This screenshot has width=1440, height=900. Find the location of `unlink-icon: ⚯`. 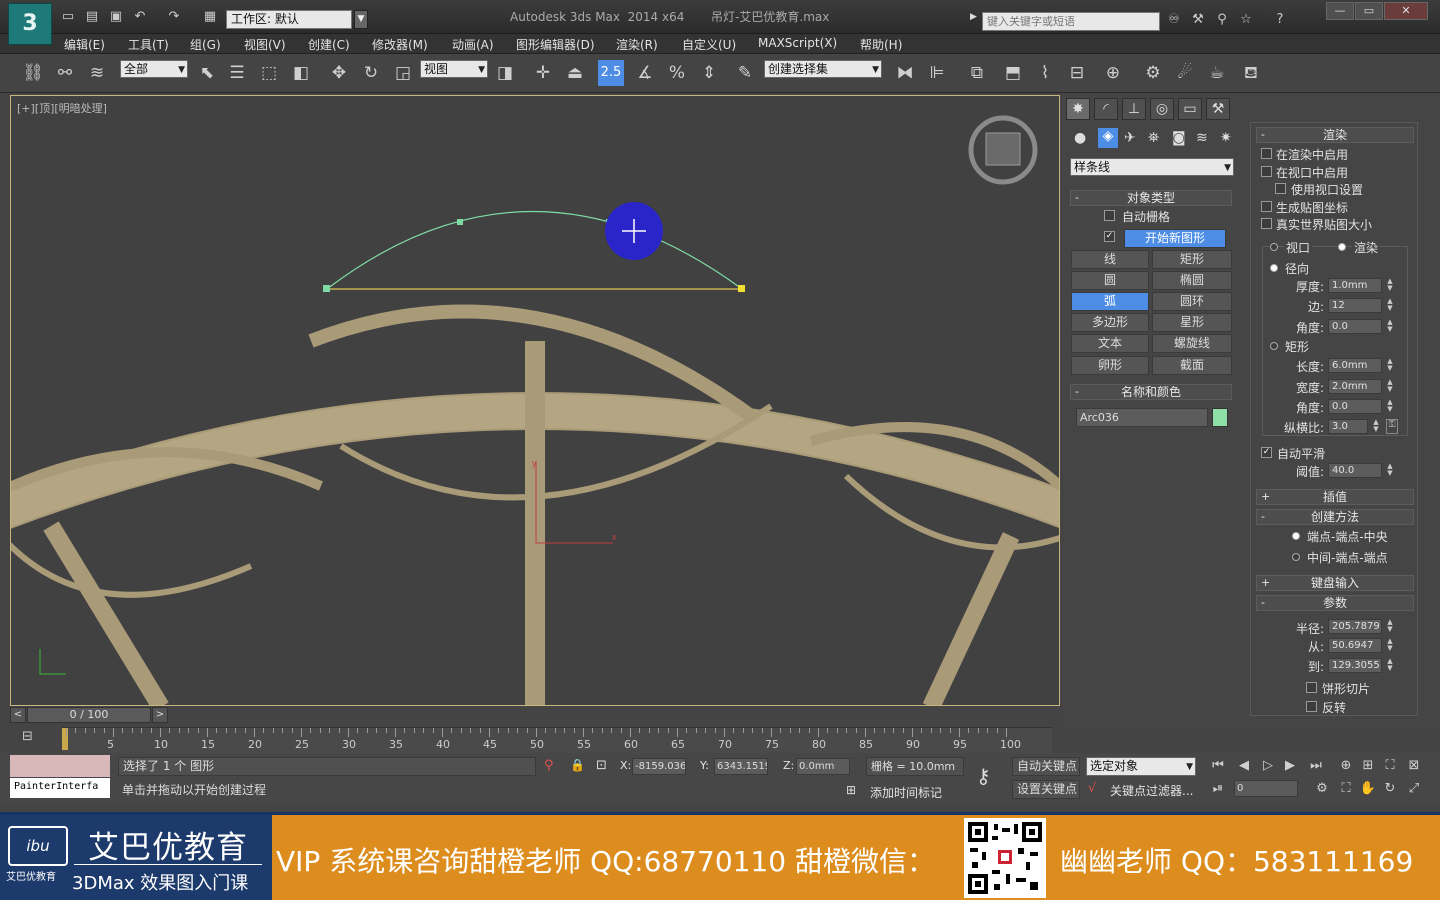

unlink-icon: ⚯ is located at coordinates (65, 73).